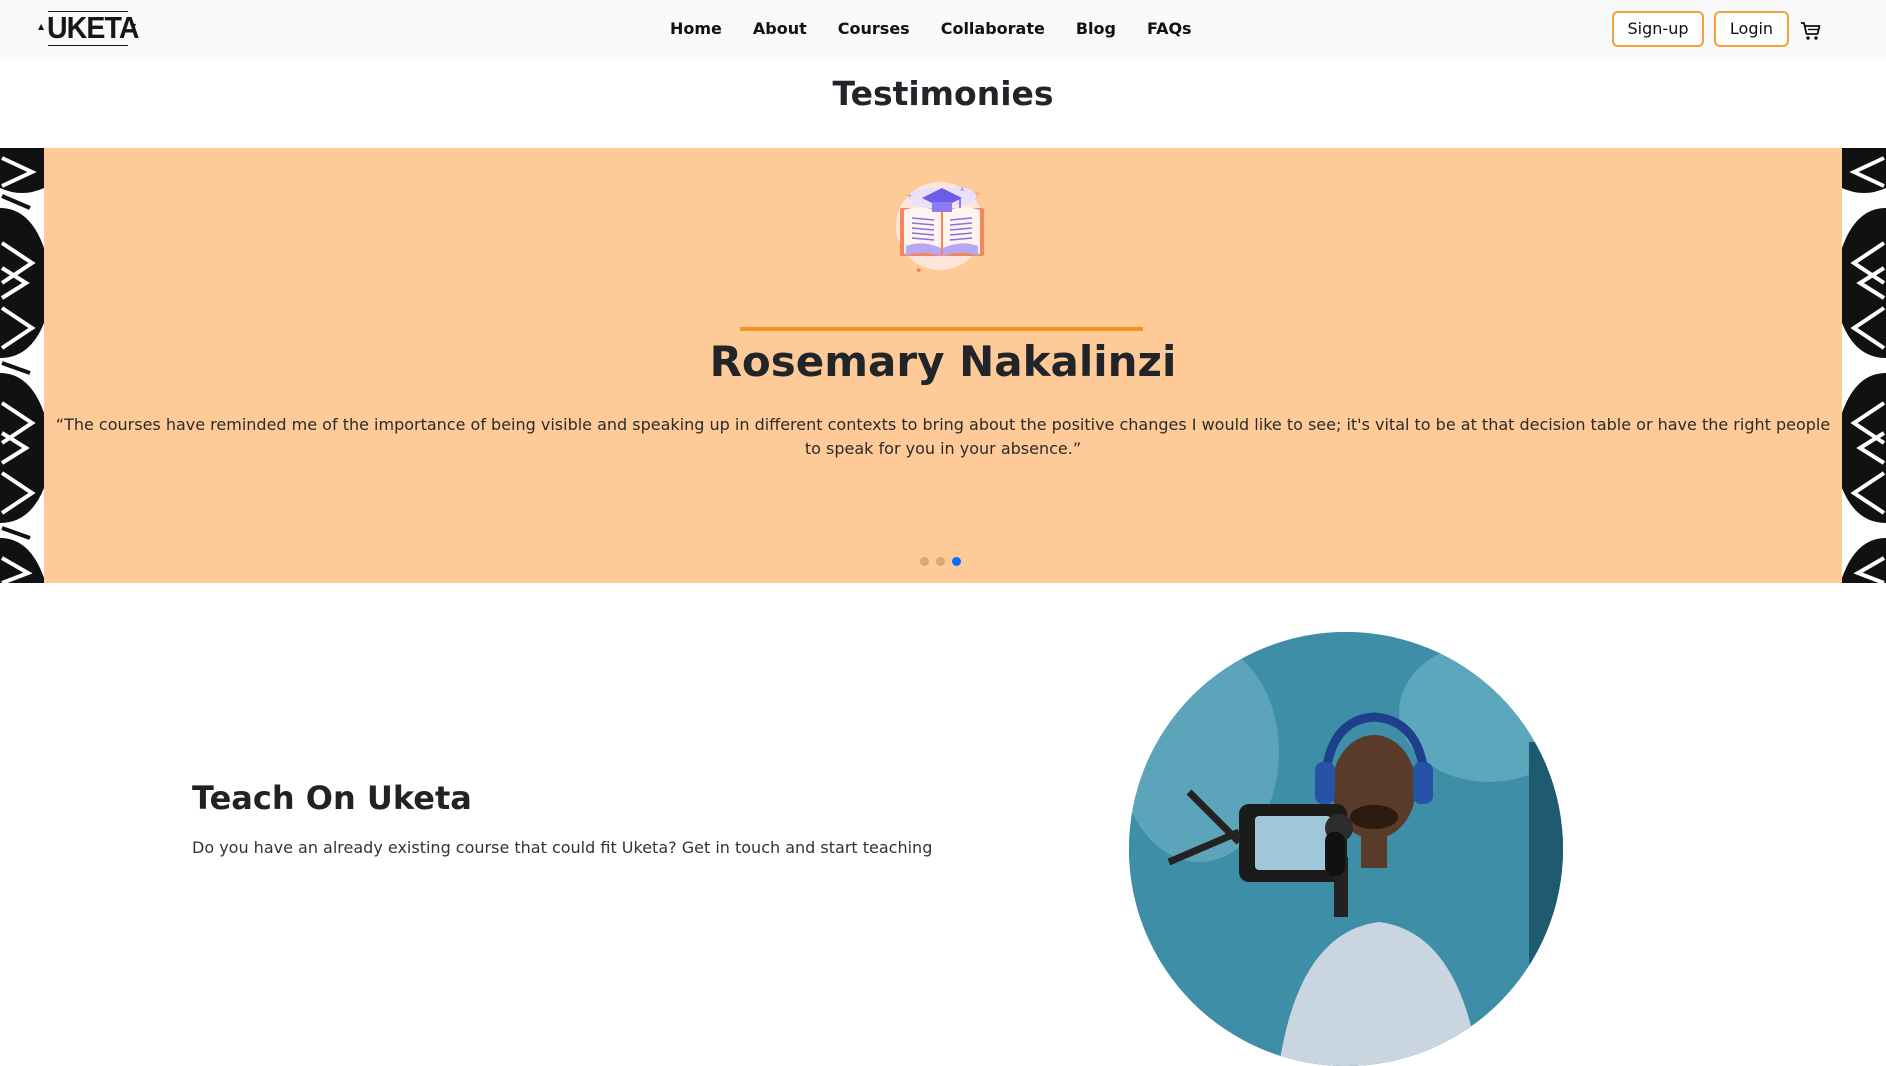 This screenshot has width=1886, height=1066. What do you see at coordinates (88, 45) in the screenshot?
I see `logo-bottom-line` at bounding box center [88, 45].